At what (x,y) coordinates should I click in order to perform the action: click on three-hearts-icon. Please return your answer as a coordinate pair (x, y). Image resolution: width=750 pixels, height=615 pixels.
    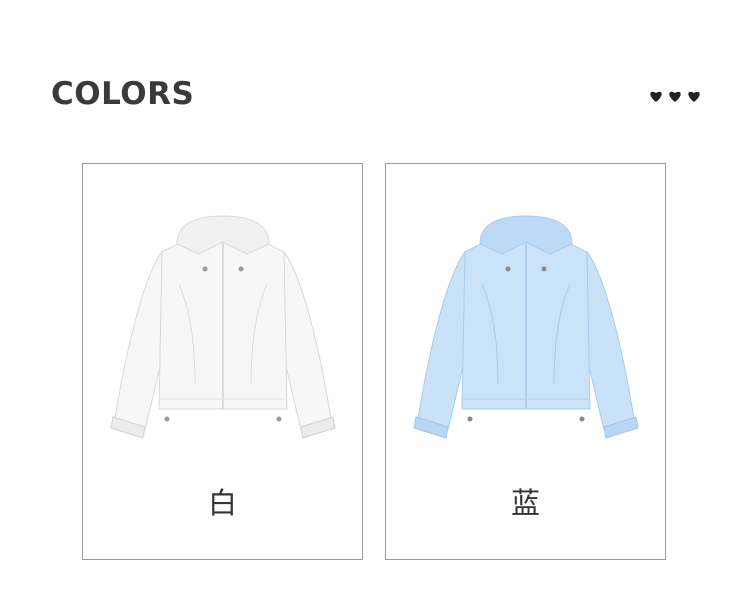
    Looking at the image, I should click on (675, 96).